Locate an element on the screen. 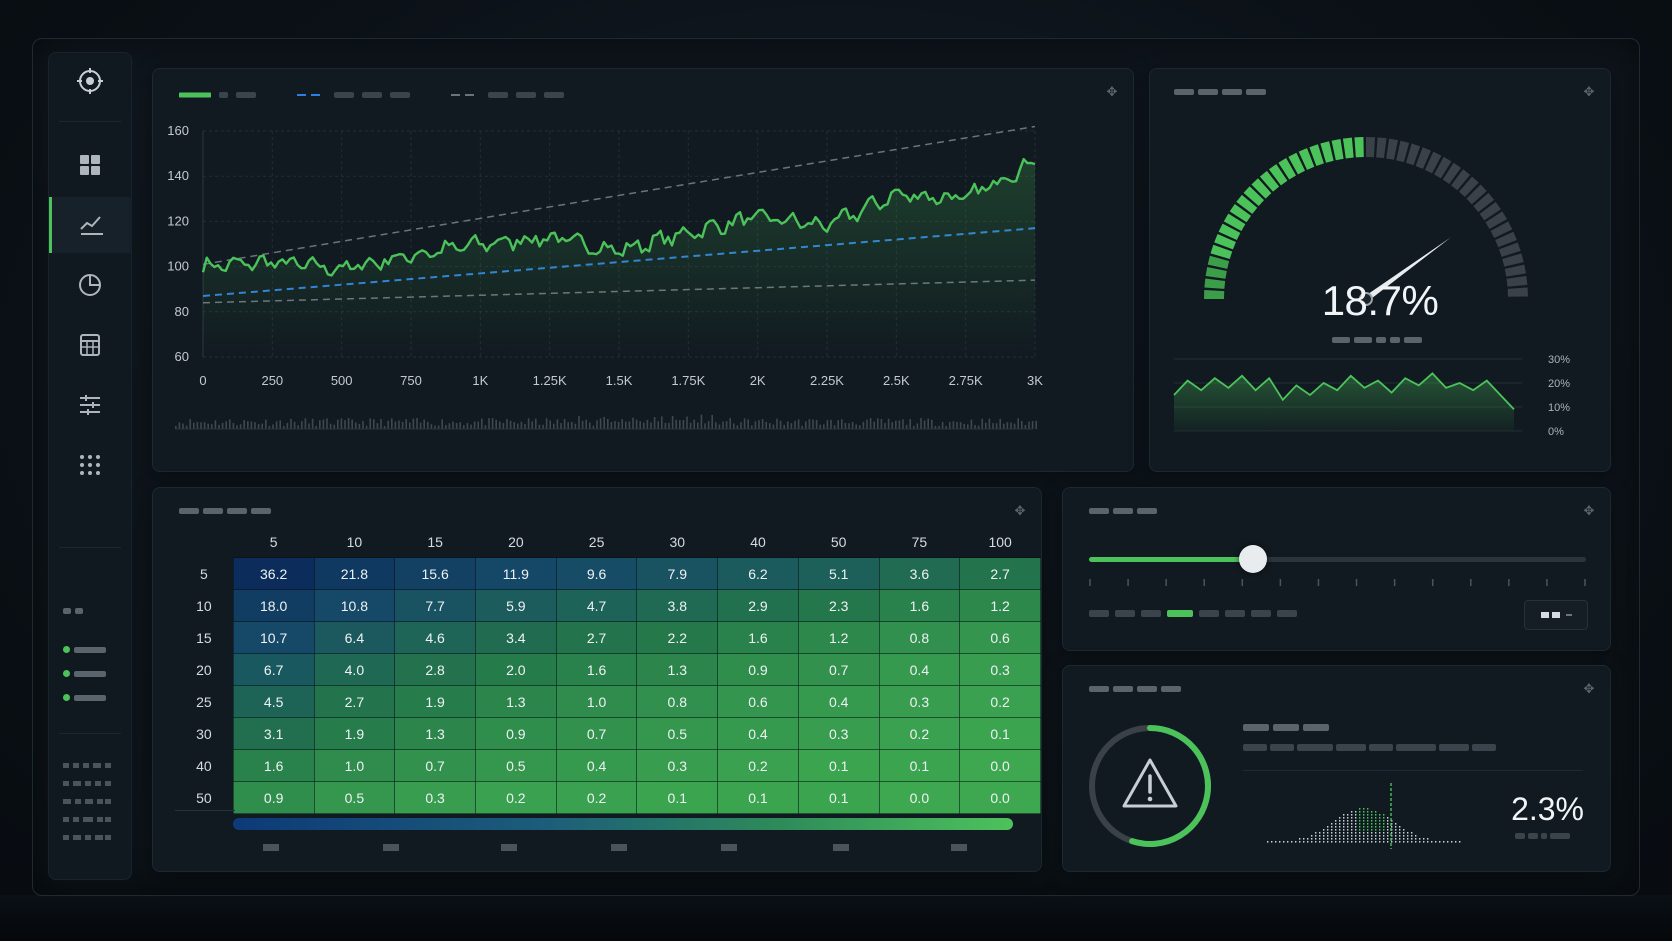 The image size is (1672, 941). heatmap-cell: 2.3 is located at coordinates (838, 605).